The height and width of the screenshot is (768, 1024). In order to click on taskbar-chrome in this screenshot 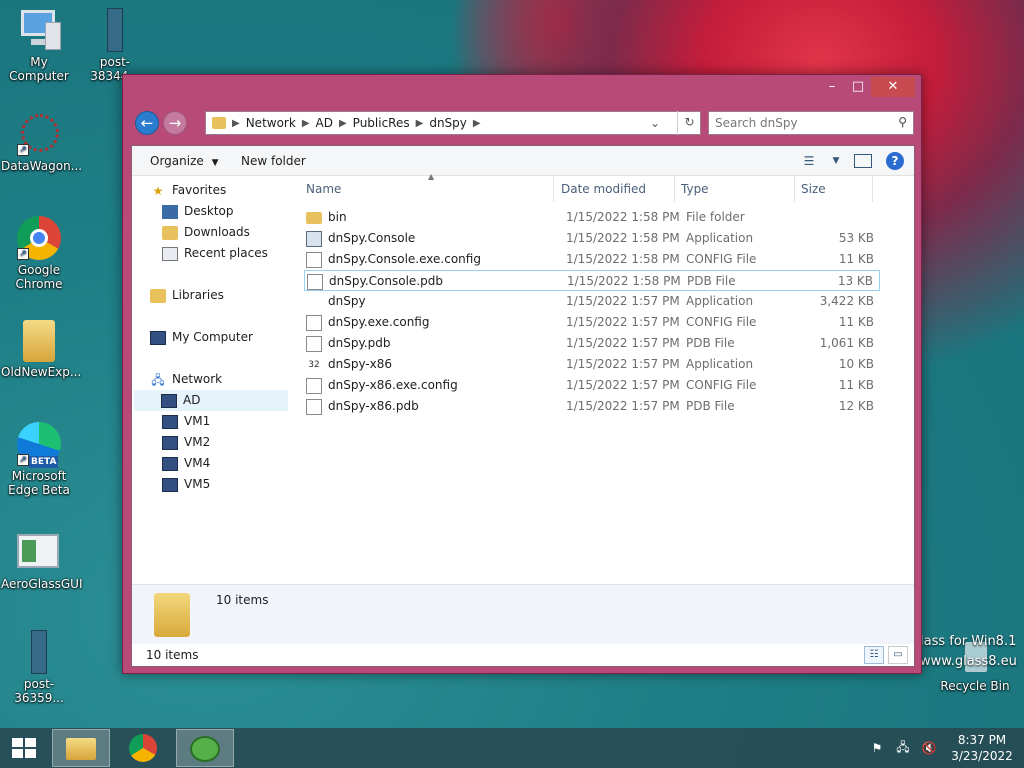, I will do `click(143, 748)`.